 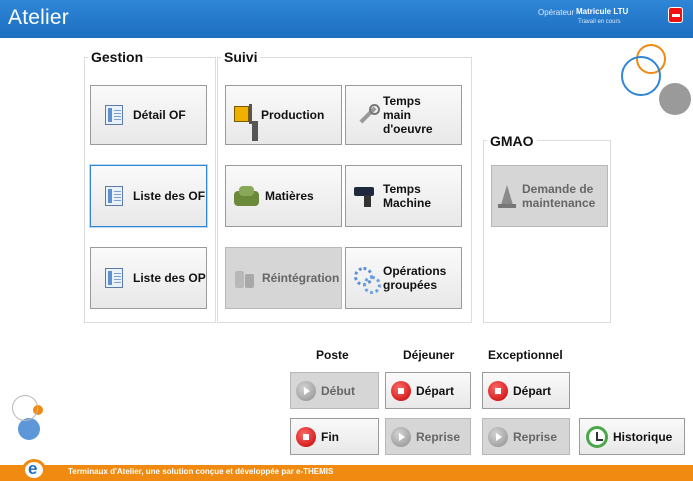 What do you see at coordinates (435, 390) in the screenshot?
I see `dejeuner-depart-label: Départ` at bounding box center [435, 390].